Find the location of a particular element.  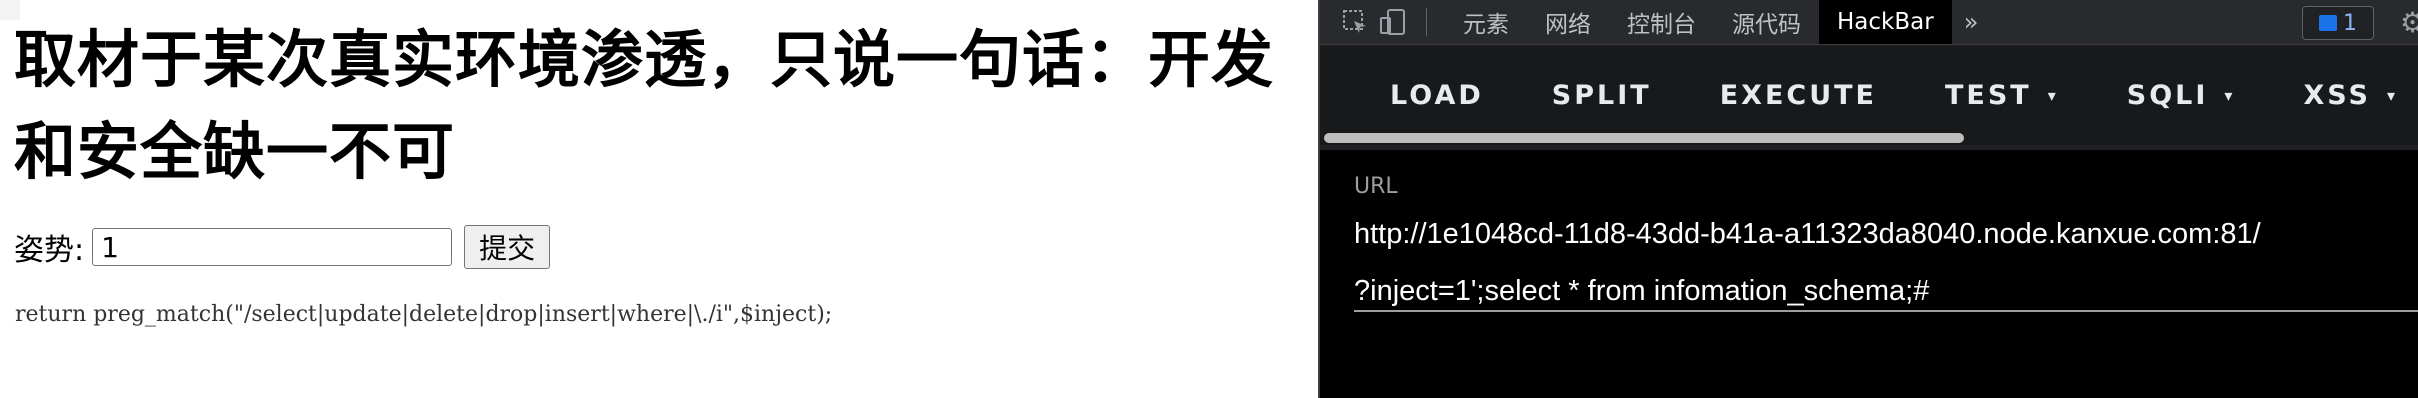

sqli-label: SQLI is located at coordinates (2167, 95).